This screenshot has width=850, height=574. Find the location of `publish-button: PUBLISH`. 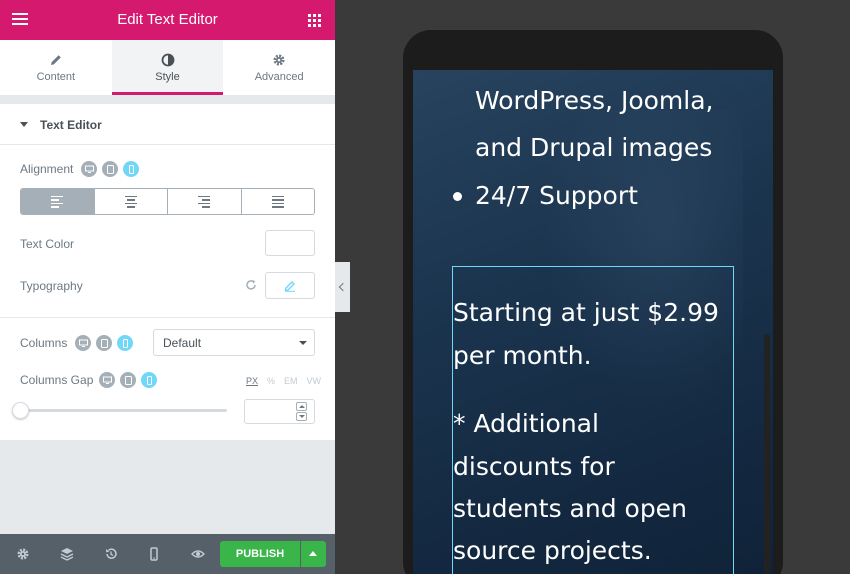

publish-button: PUBLISH is located at coordinates (260, 554).